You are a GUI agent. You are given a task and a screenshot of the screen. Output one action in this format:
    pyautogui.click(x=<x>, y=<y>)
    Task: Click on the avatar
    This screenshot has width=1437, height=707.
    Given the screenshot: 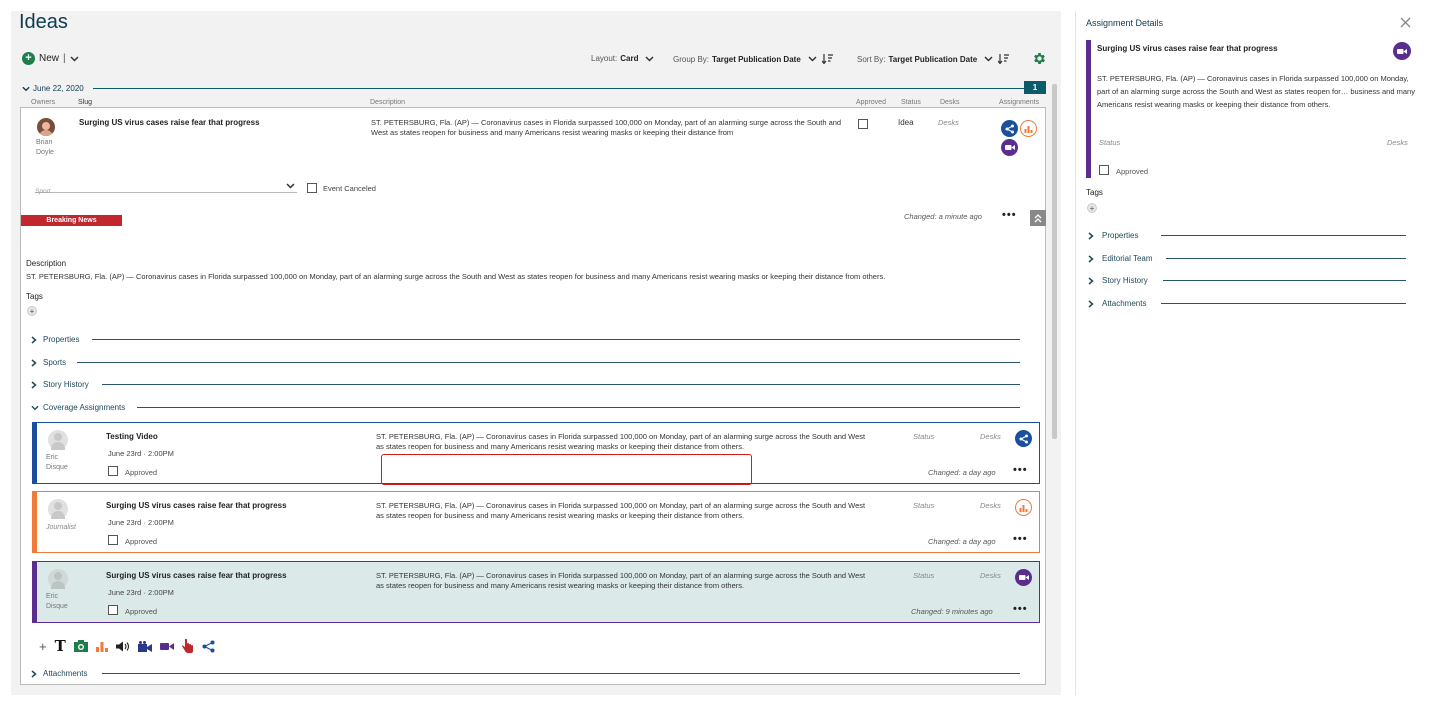 What is the action you would take?
    pyautogui.click(x=46, y=127)
    